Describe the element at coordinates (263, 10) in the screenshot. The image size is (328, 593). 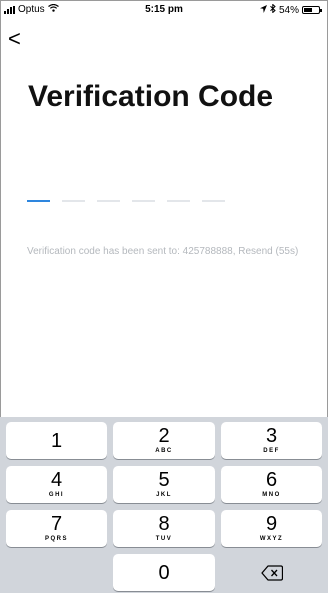
I see `location-icon` at that location.